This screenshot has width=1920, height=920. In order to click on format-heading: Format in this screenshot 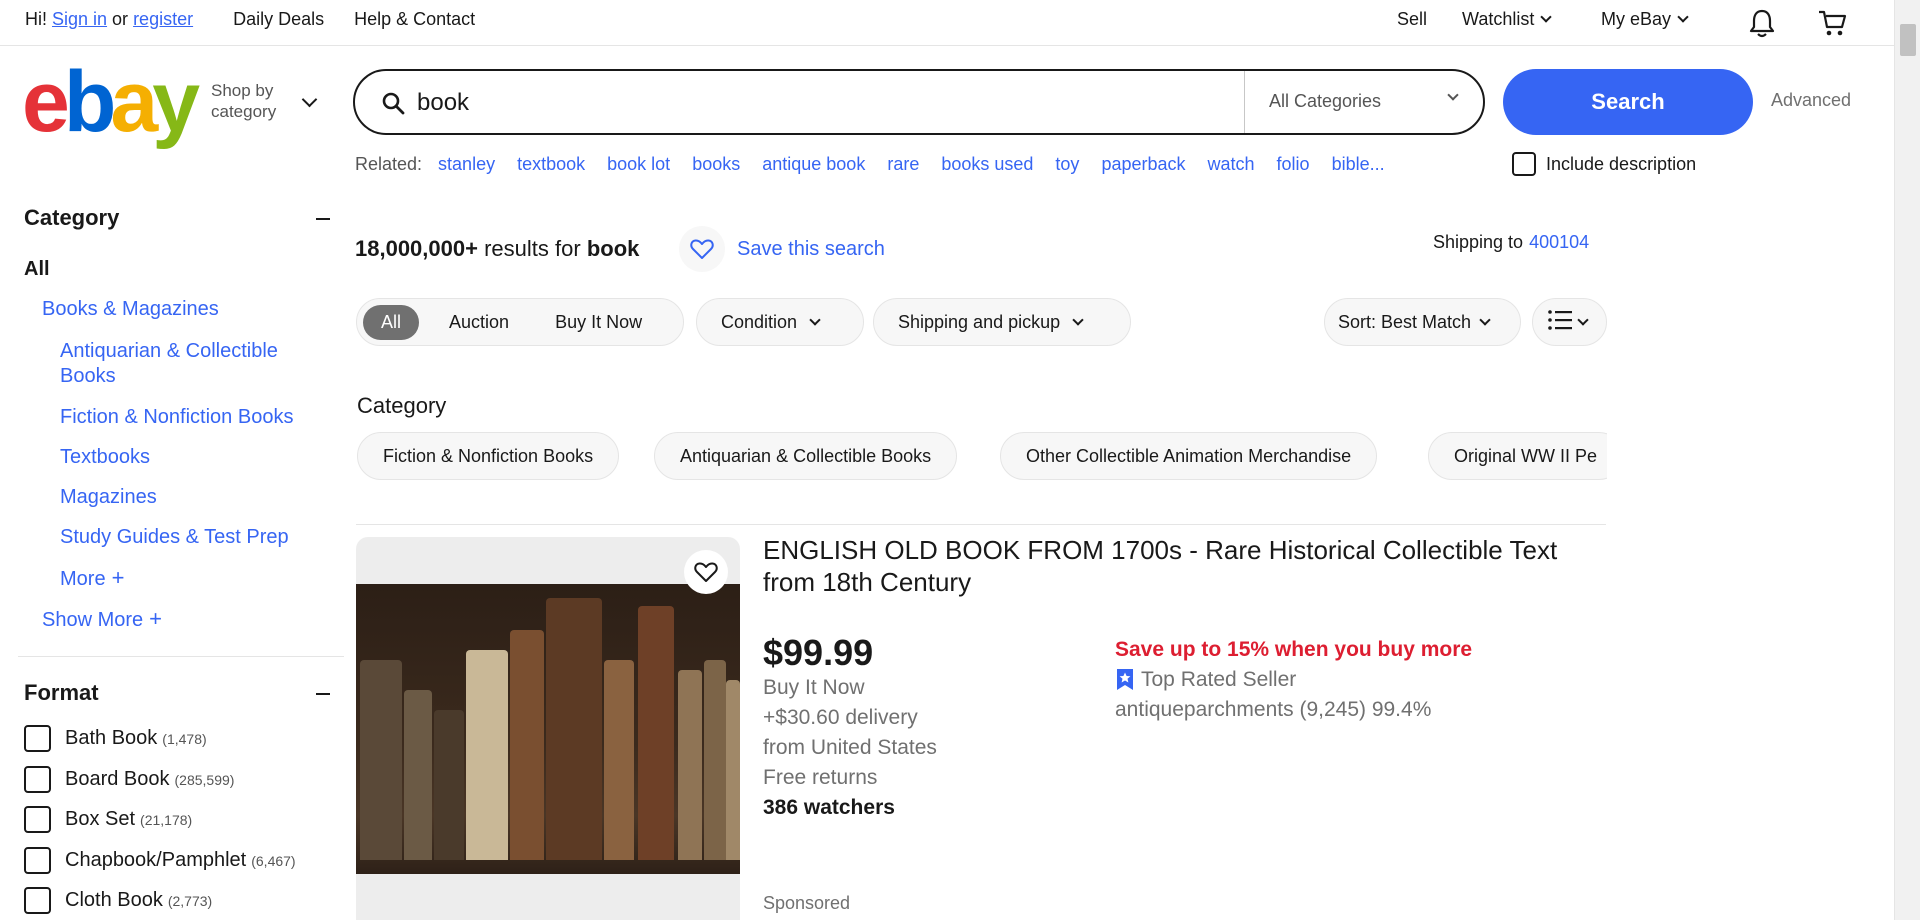, I will do `click(61, 692)`.